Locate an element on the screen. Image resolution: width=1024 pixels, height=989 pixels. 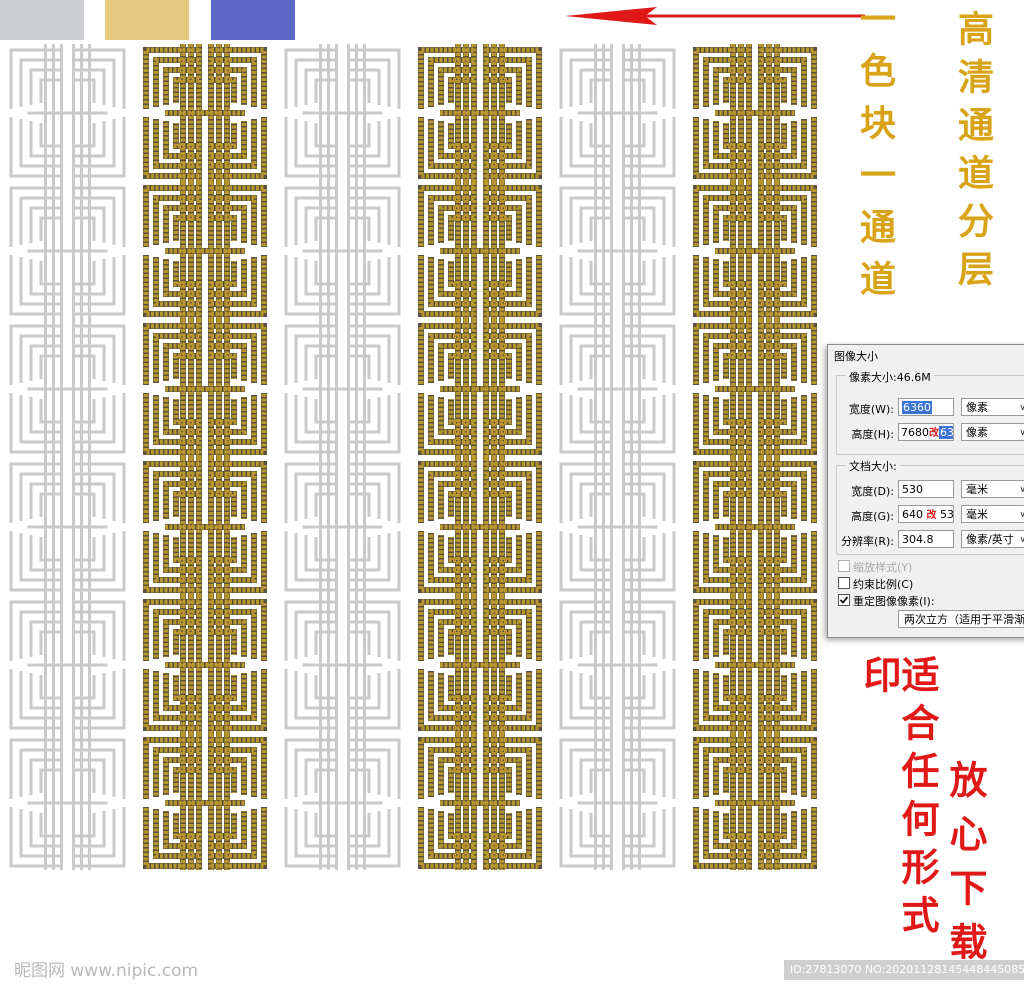
resolution-unit-value: 像素/英寸 is located at coordinates (990, 539).